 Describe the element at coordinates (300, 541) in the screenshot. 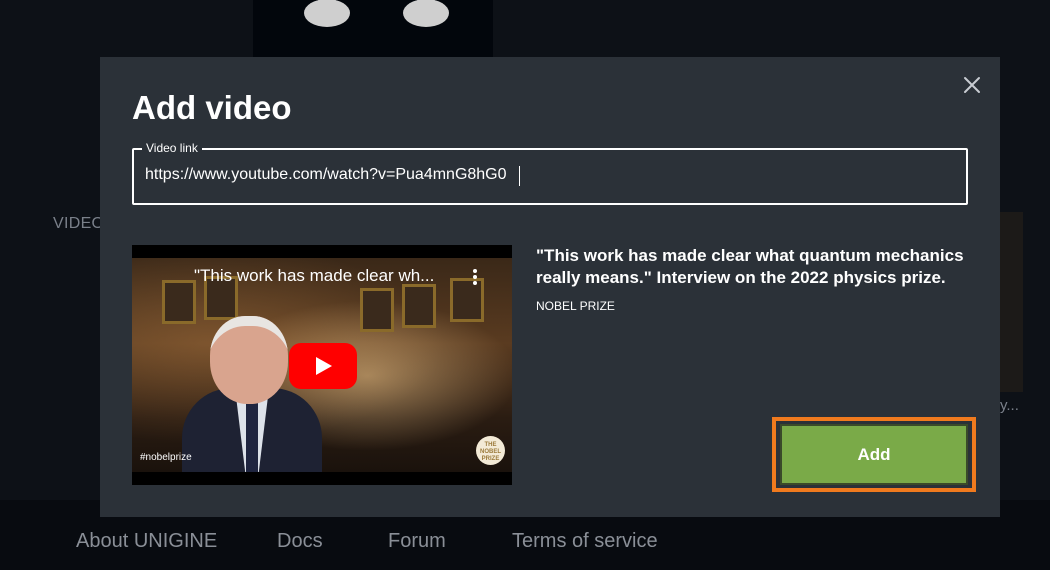

I see `footer-link-docs: Docs` at that location.